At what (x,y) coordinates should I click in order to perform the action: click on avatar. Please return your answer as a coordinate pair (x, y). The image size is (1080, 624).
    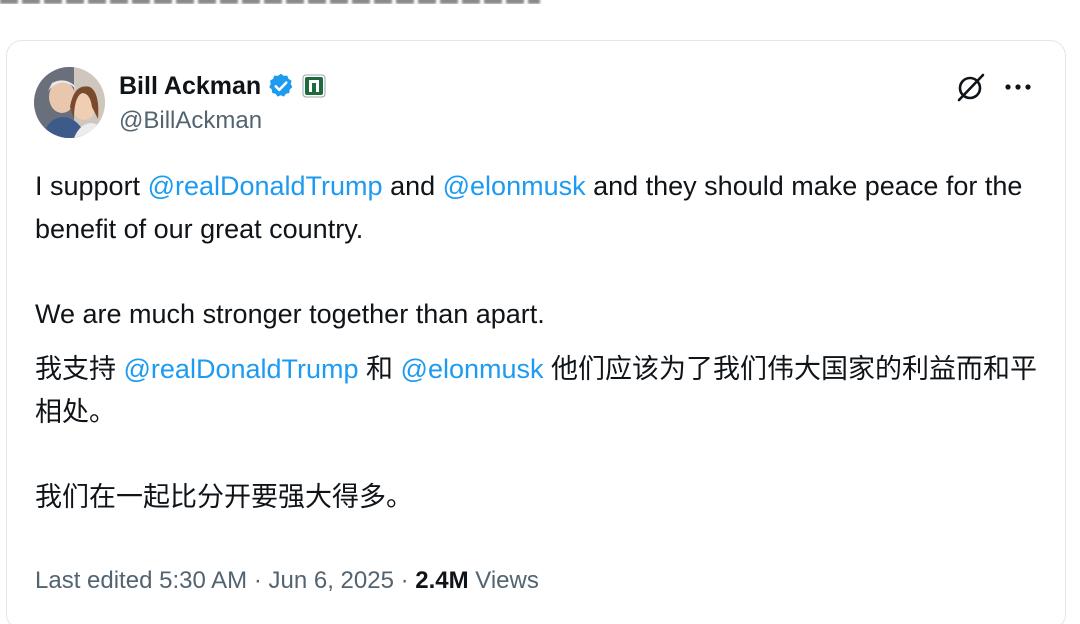
    Looking at the image, I should click on (69, 102).